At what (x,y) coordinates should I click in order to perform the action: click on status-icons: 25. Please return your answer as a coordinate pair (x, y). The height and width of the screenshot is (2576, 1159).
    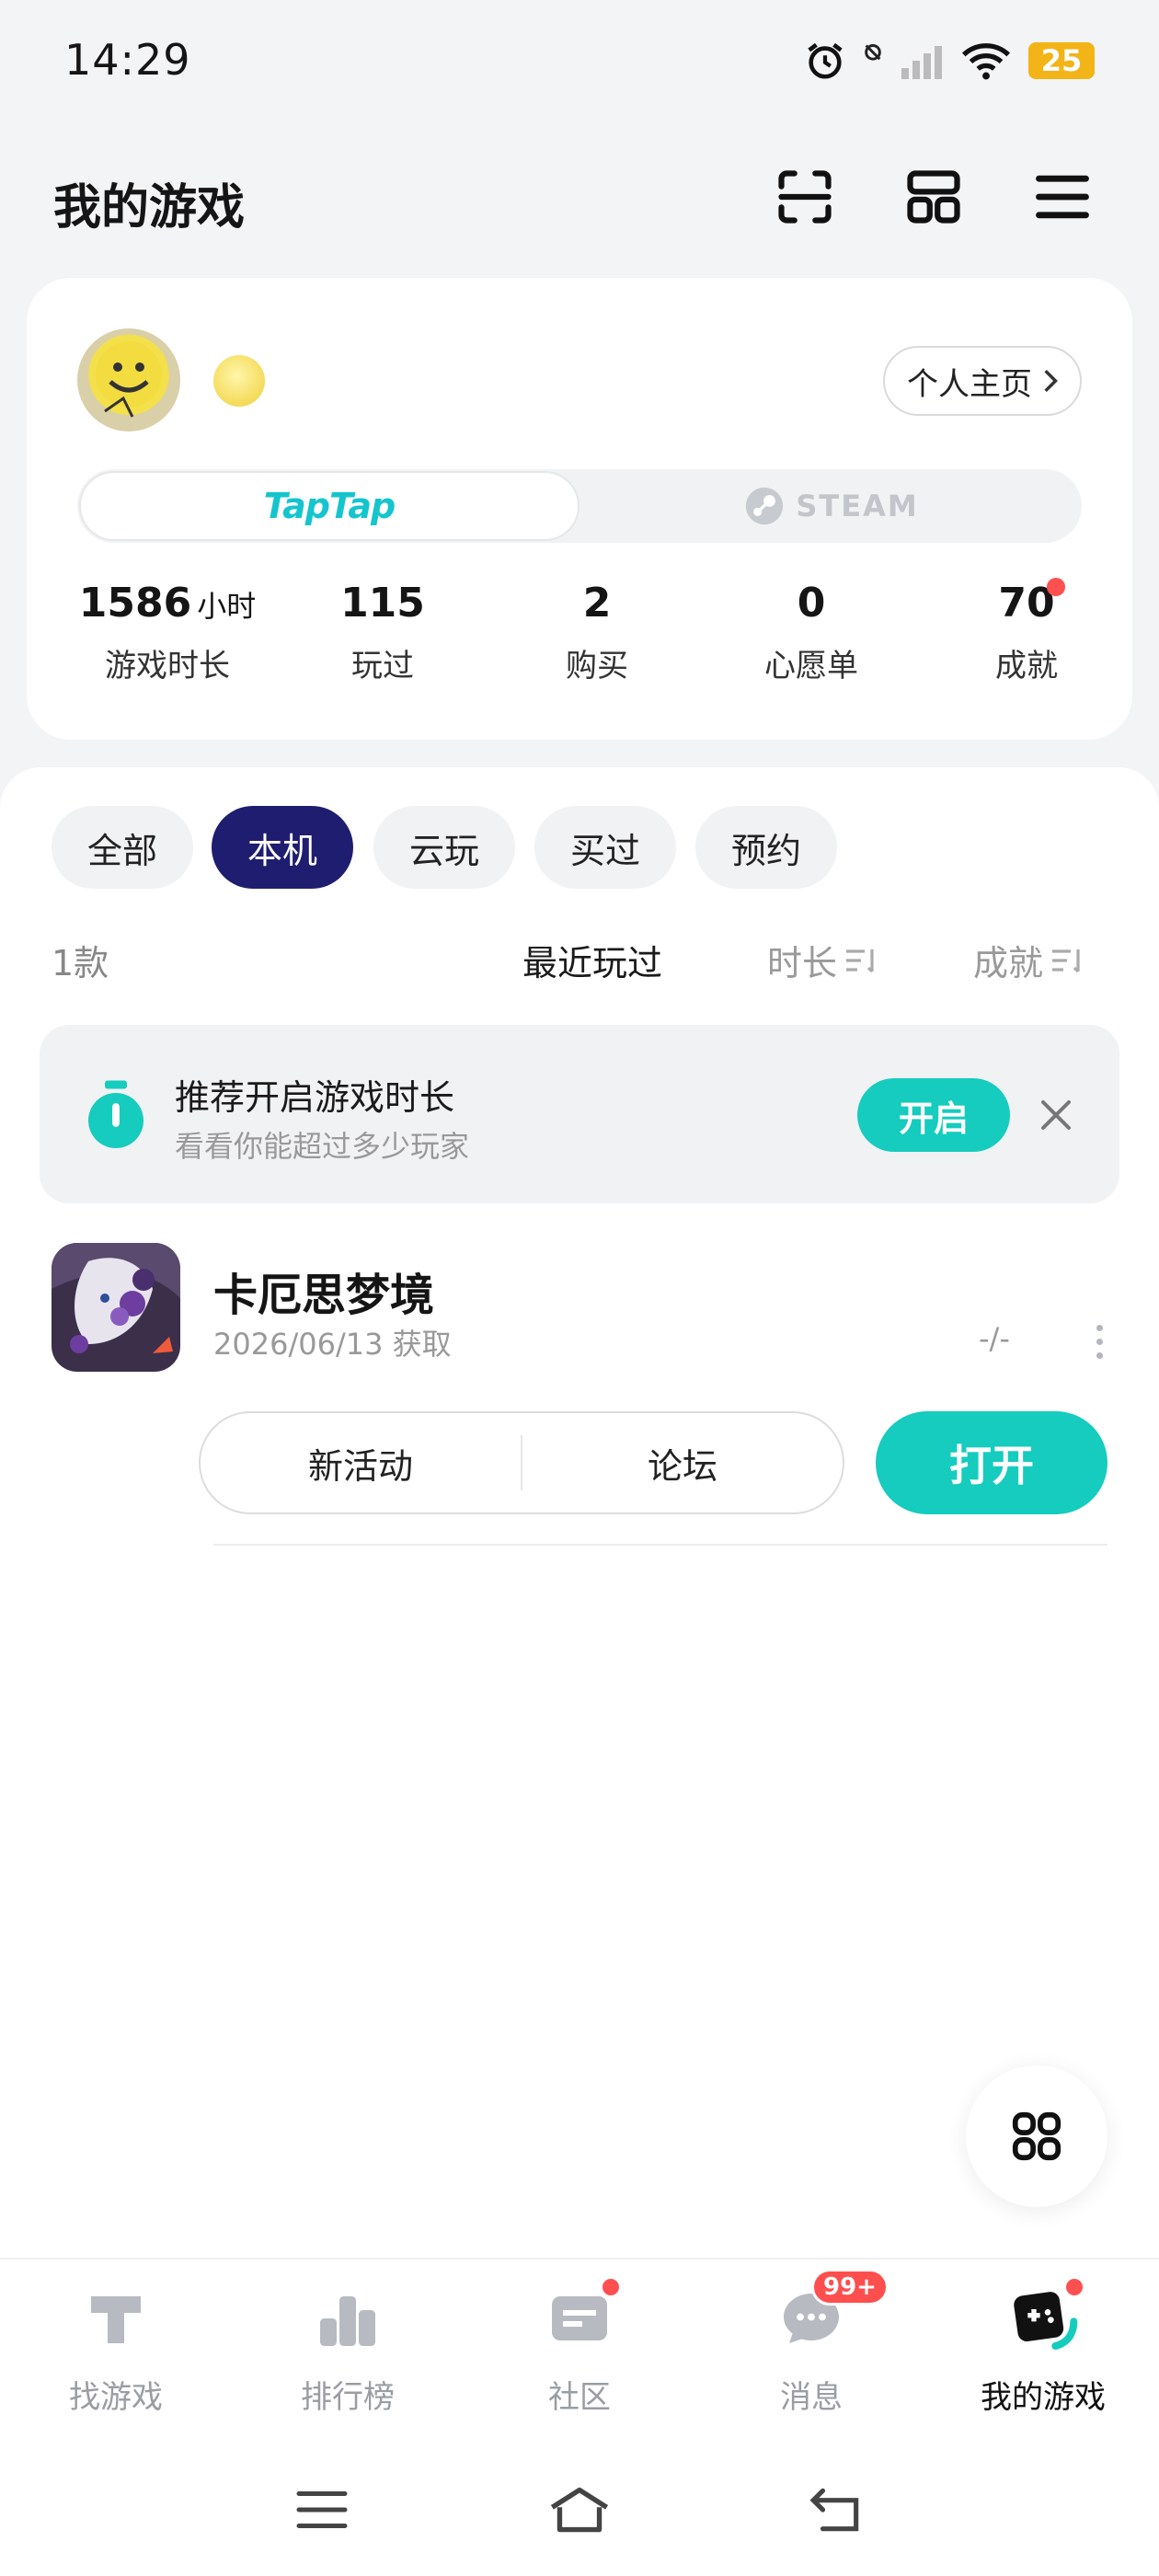
    Looking at the image, I should click on (949, 60).